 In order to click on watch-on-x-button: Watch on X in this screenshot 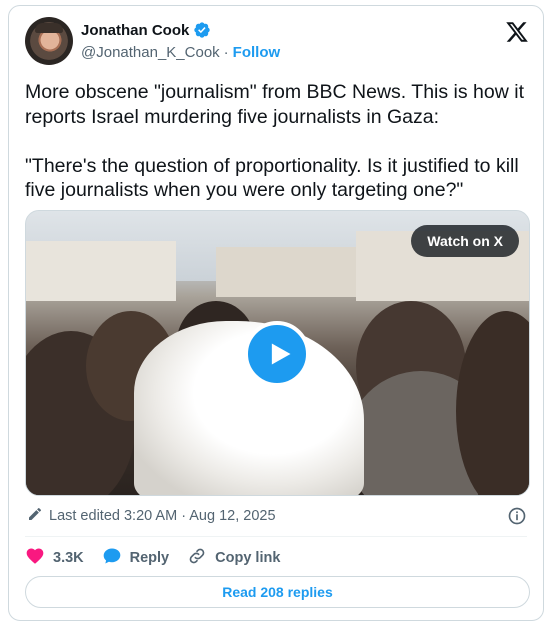, I will do `click(465, 241)`.